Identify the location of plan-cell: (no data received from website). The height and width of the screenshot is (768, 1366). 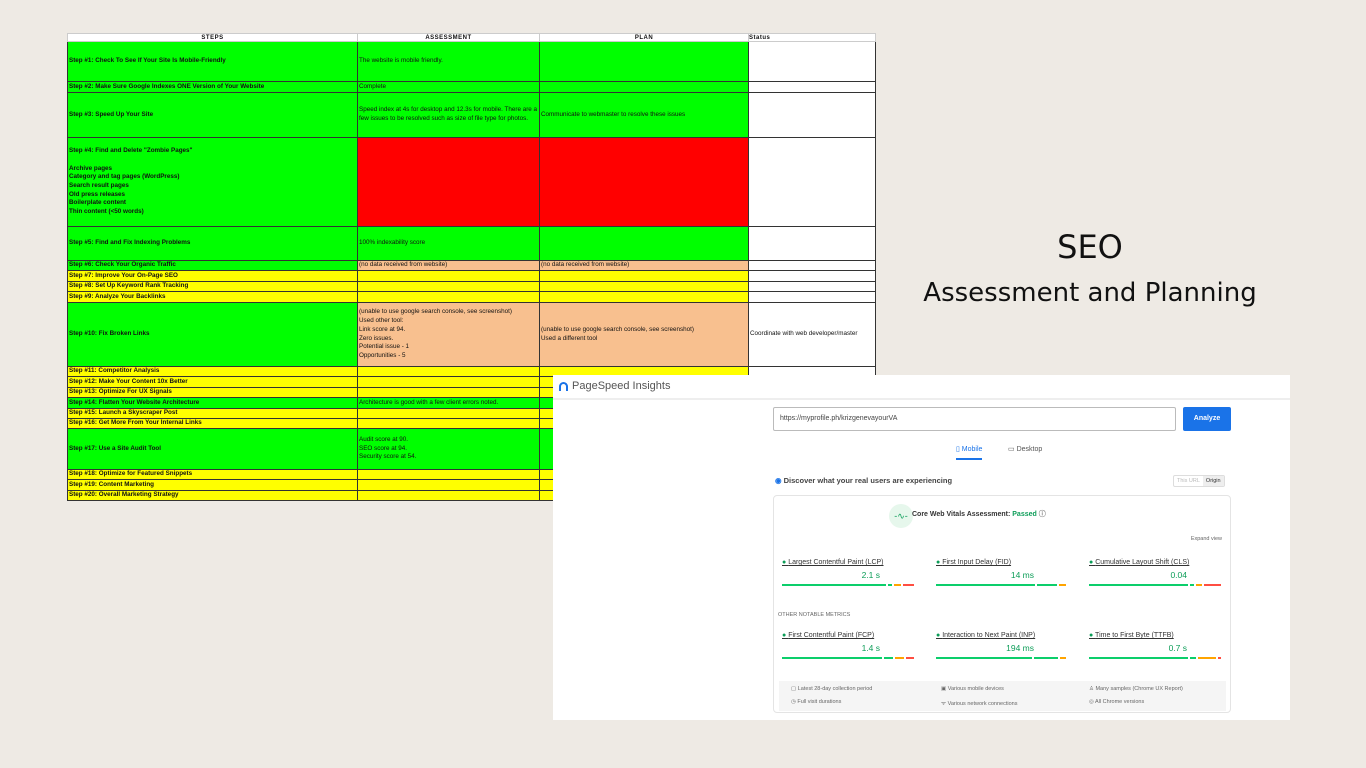
(644, 265).